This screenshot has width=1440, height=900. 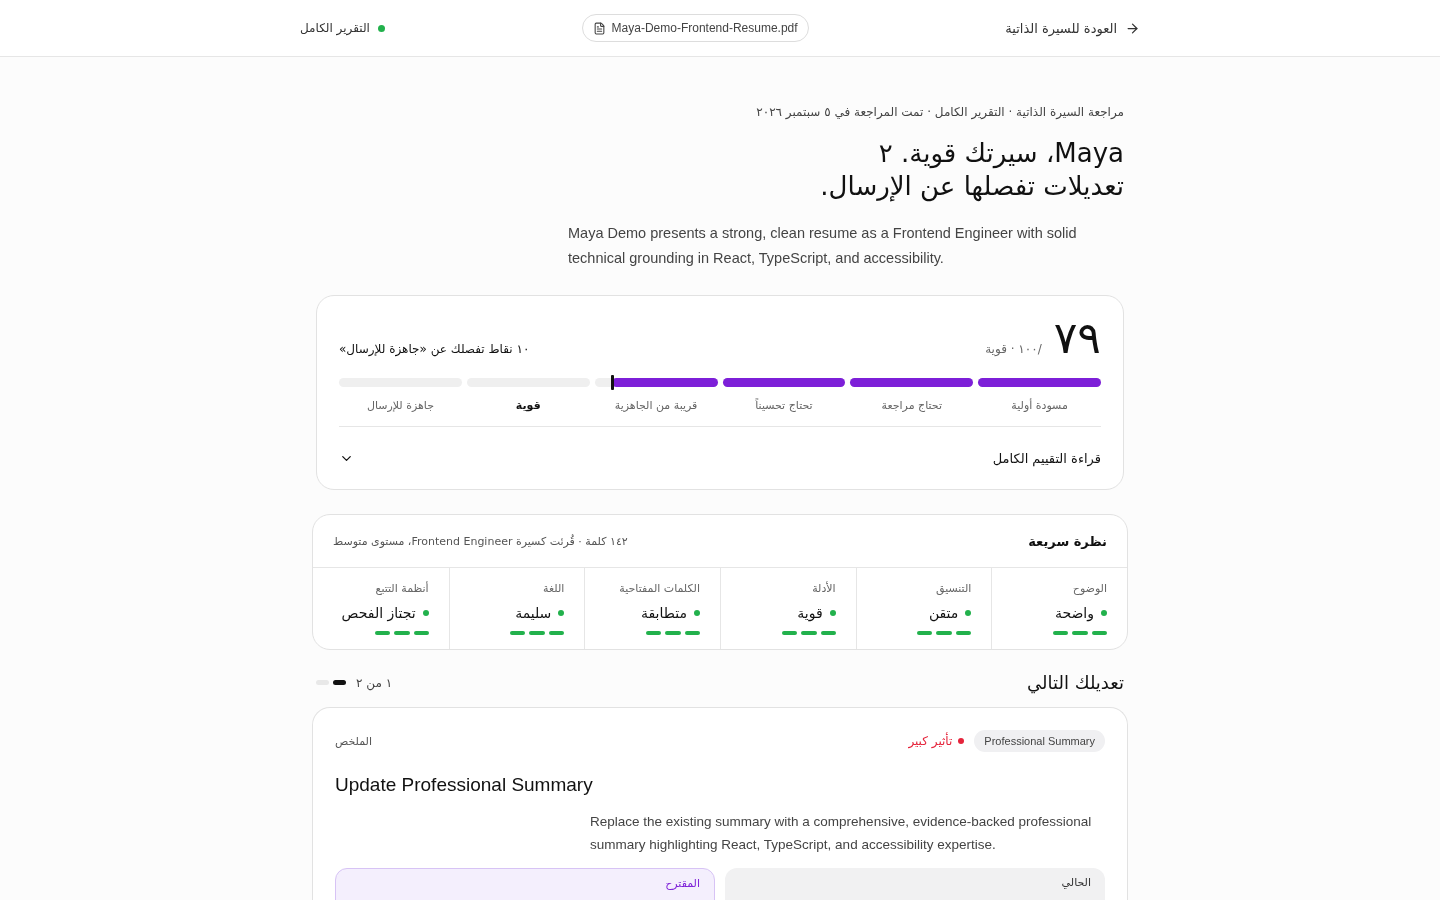 What do you see at coordinates (943, 613) in the screenshot?
I see `metric-value: متقن` at bounding box center [943, 613].